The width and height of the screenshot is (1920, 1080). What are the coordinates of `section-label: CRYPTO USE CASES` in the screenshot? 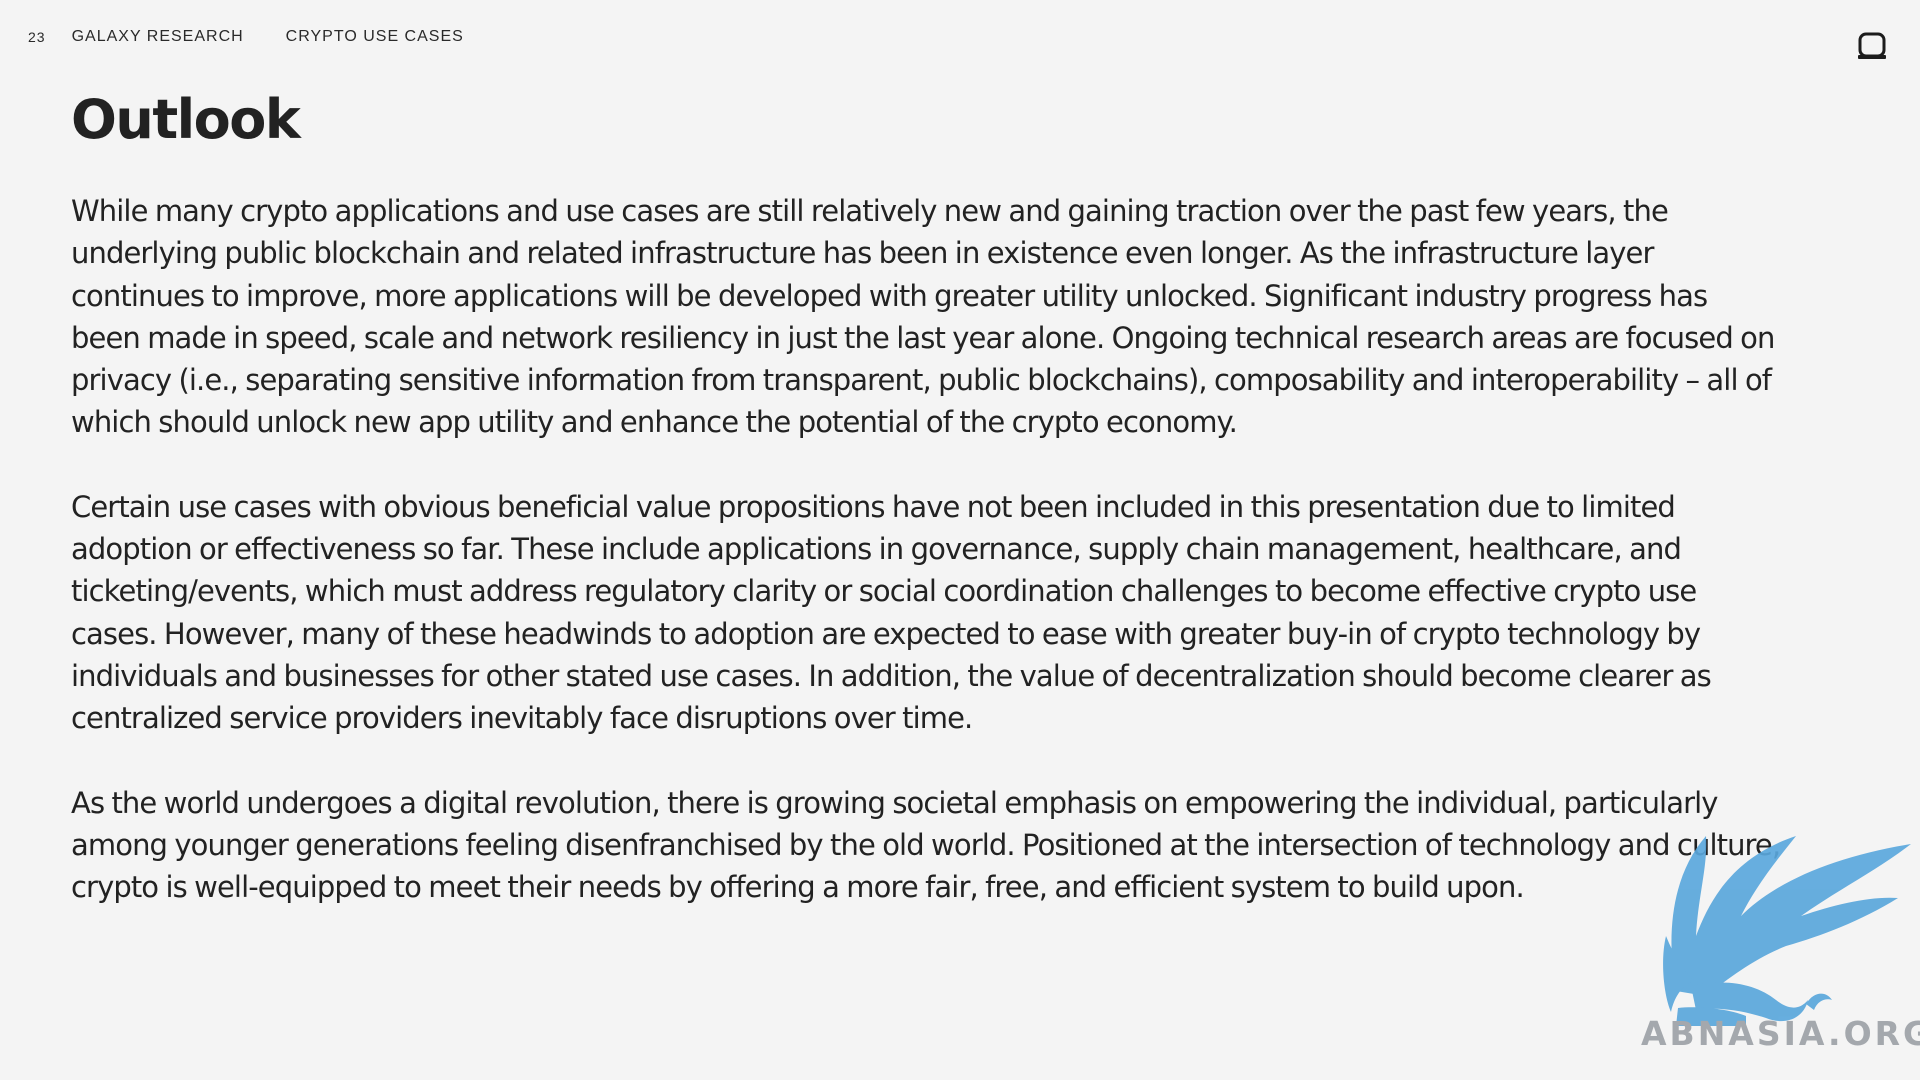 It's located at (374, 36).